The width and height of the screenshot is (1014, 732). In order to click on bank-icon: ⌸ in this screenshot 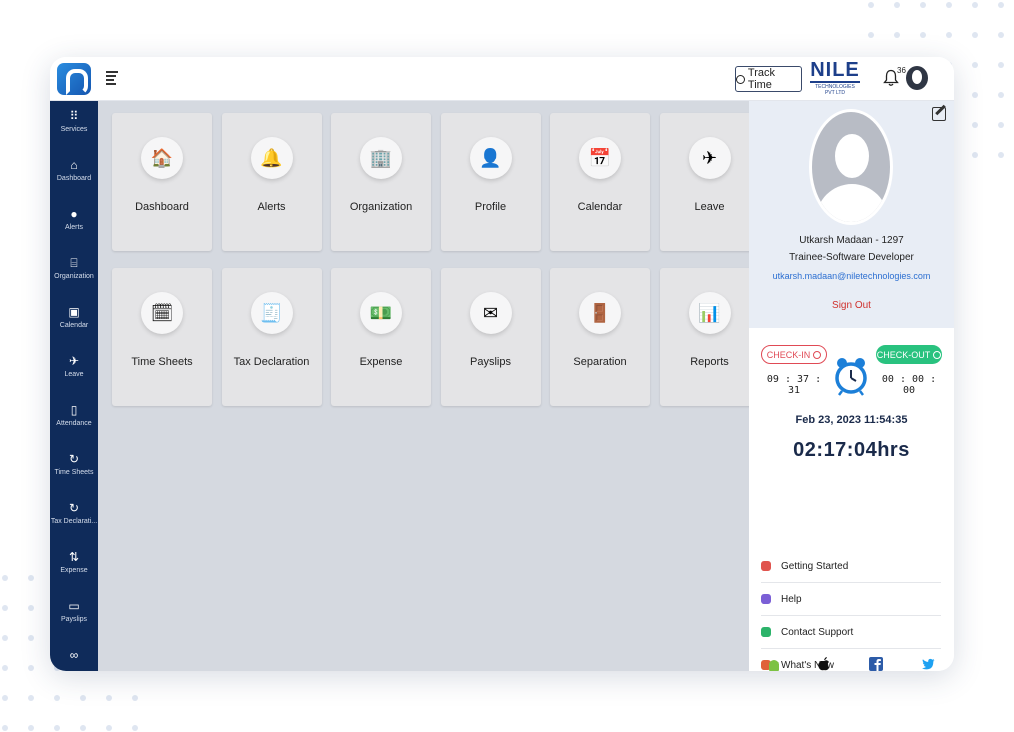, I will do `click(74, 263)`.